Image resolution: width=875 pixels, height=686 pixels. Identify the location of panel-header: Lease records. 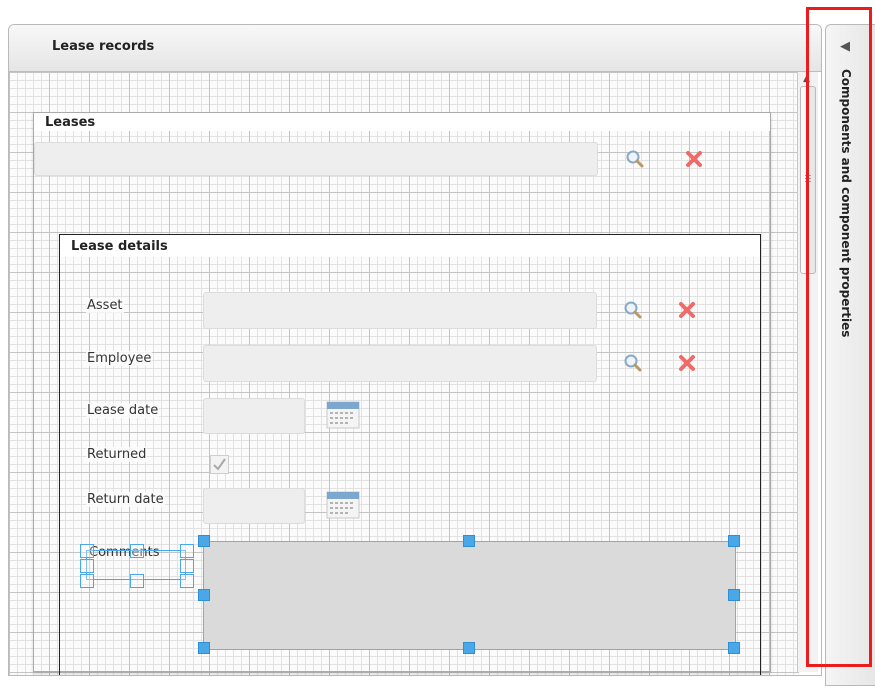
(415, 48).